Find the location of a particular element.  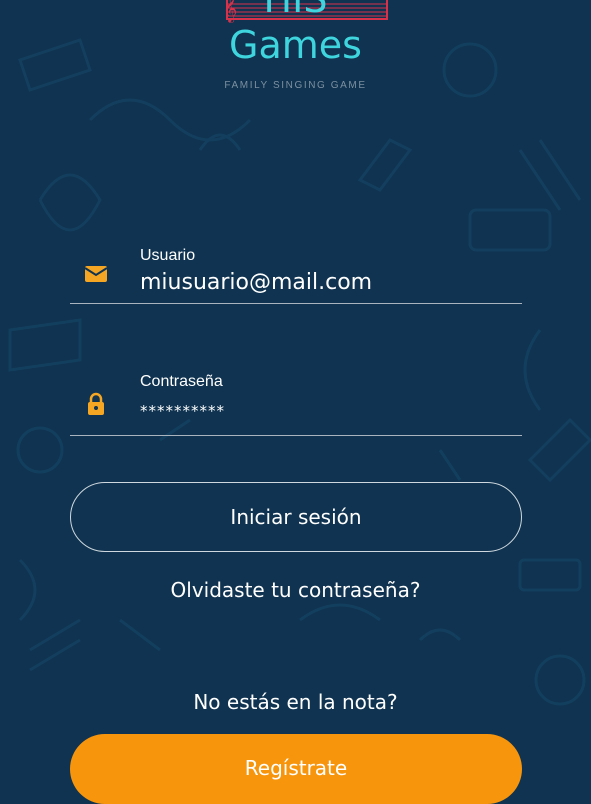

username-input: miusuario@mail.com is located at coordinates (256, 282).